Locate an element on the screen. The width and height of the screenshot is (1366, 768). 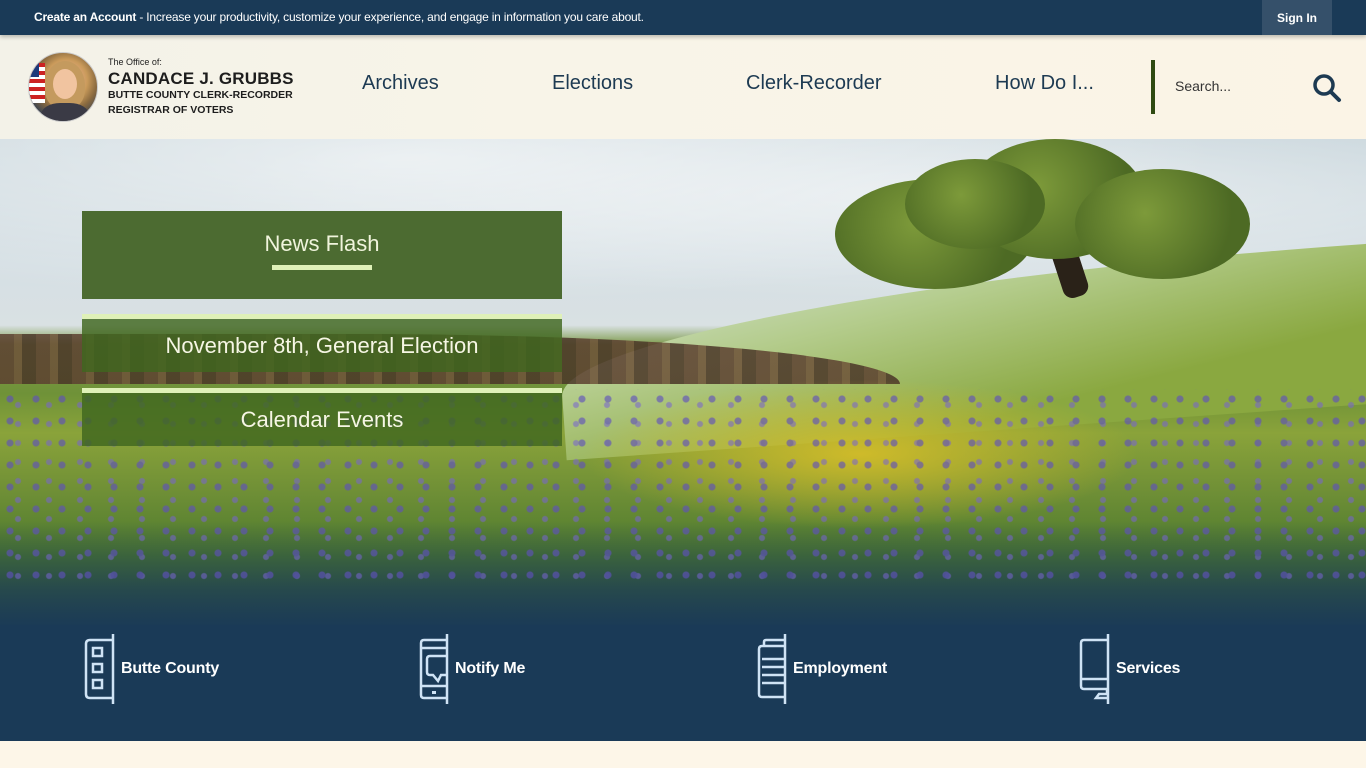
quicklink-butte-county: Butte County is located at coordinates (151, 669).